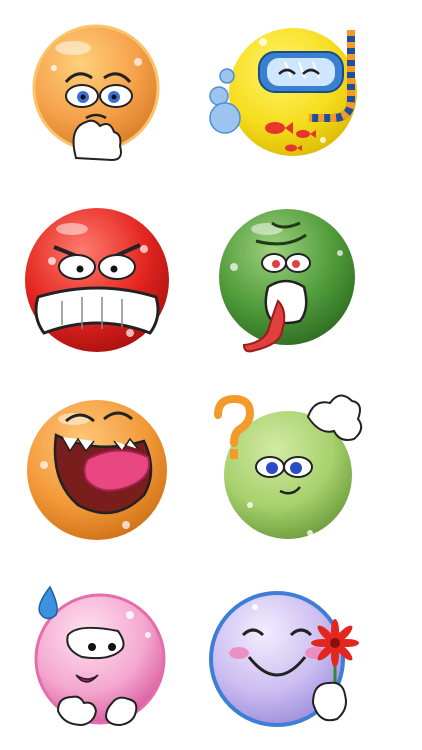 The height and width of the screenshot is (750, 422). Describe the element at coordinates (285, 92) in the screenshot. I see `snorkel-face-icon` at that location.